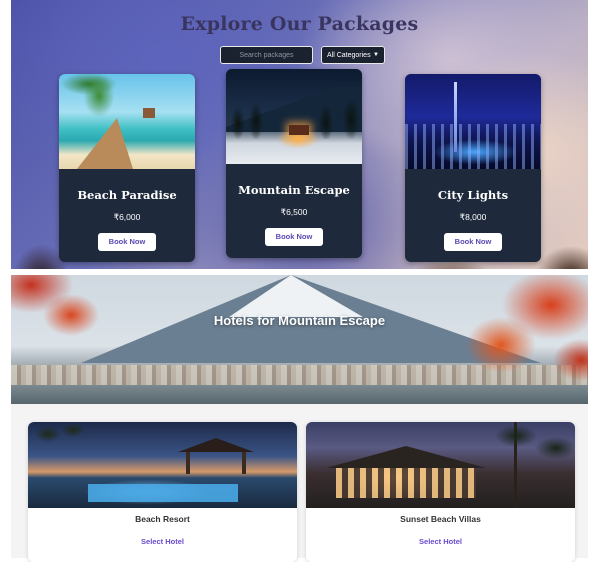 This screenshot has width=592, height=562. Describe the element at coordinates (294, 212) in the screenshot. I see `package-price: ₹6,500` at that location.